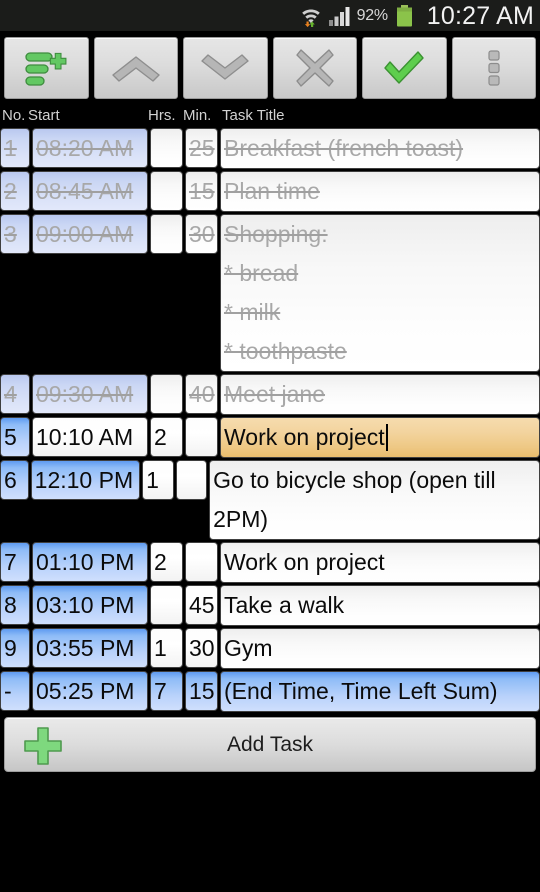  What do you see at coordinates (15, 691) in the screenshot?
I see `cell-no: -` at bounding box center [15, 691].